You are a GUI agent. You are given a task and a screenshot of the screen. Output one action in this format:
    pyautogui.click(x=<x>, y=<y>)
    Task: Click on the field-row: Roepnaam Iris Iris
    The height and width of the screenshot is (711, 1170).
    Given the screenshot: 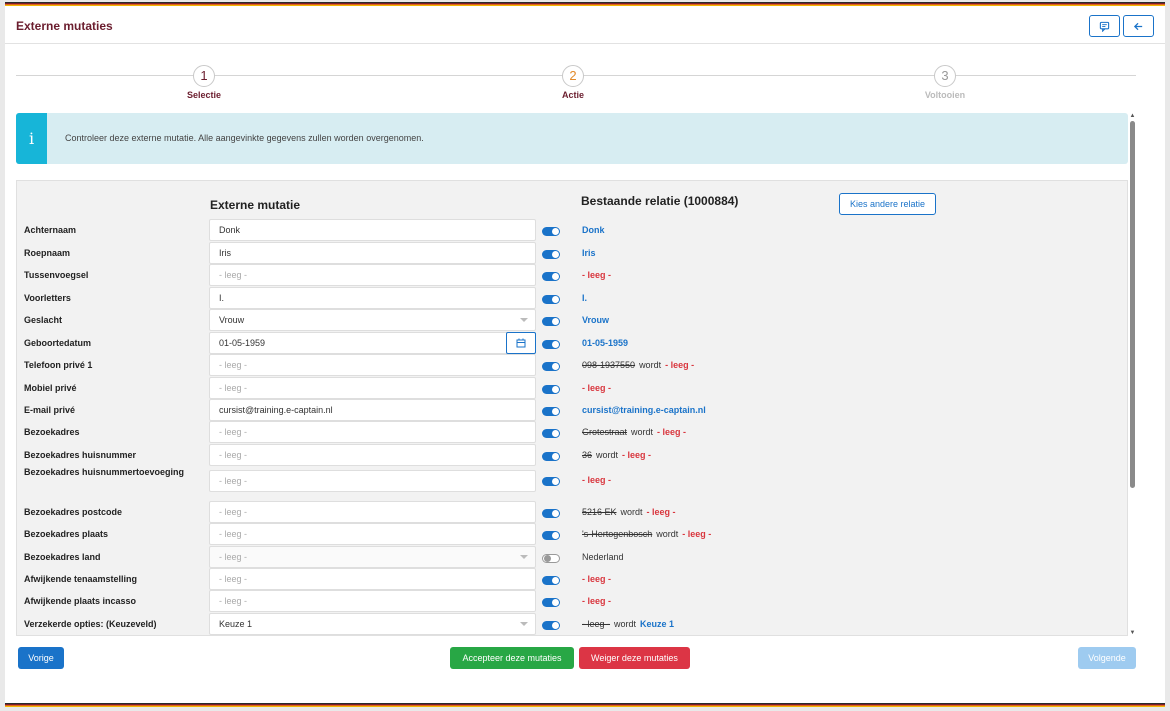 What is the action you would take?
    pyautogui.click(x=572, y=253)
    